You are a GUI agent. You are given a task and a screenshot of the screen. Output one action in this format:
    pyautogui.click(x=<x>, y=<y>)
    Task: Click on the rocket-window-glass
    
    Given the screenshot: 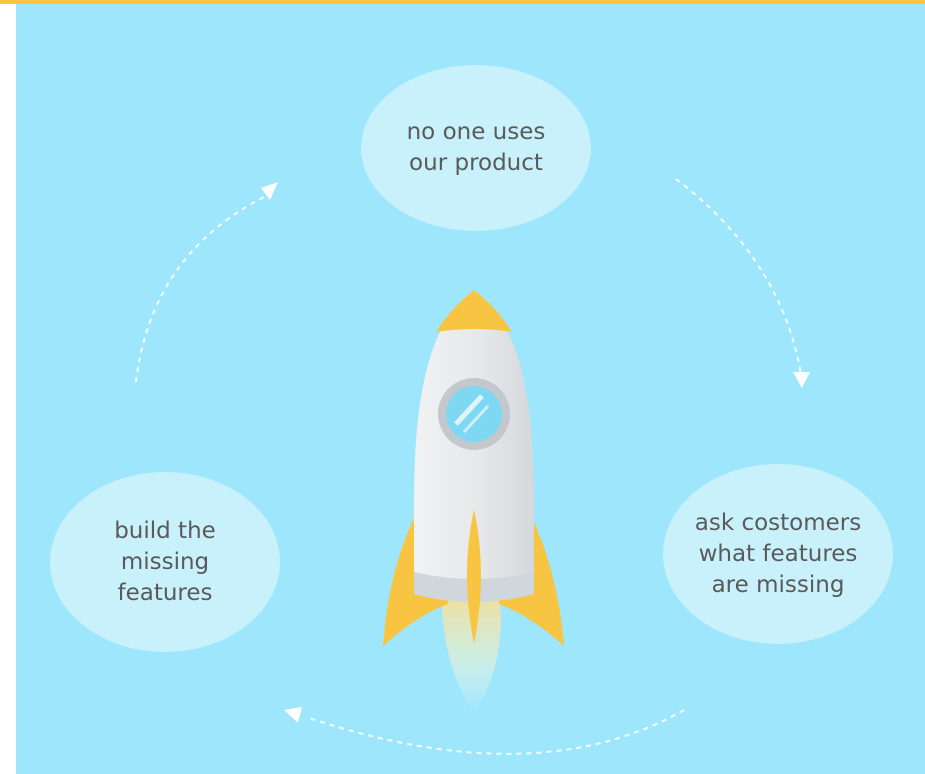 What is the action you would take?
    pyautogui.click(x=474, y=414)
    